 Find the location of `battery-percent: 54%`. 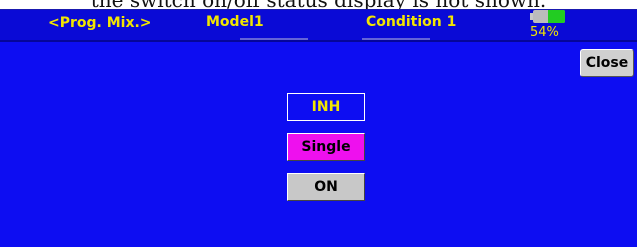

battery-percent: 54% is located at coordinates (544, 32).